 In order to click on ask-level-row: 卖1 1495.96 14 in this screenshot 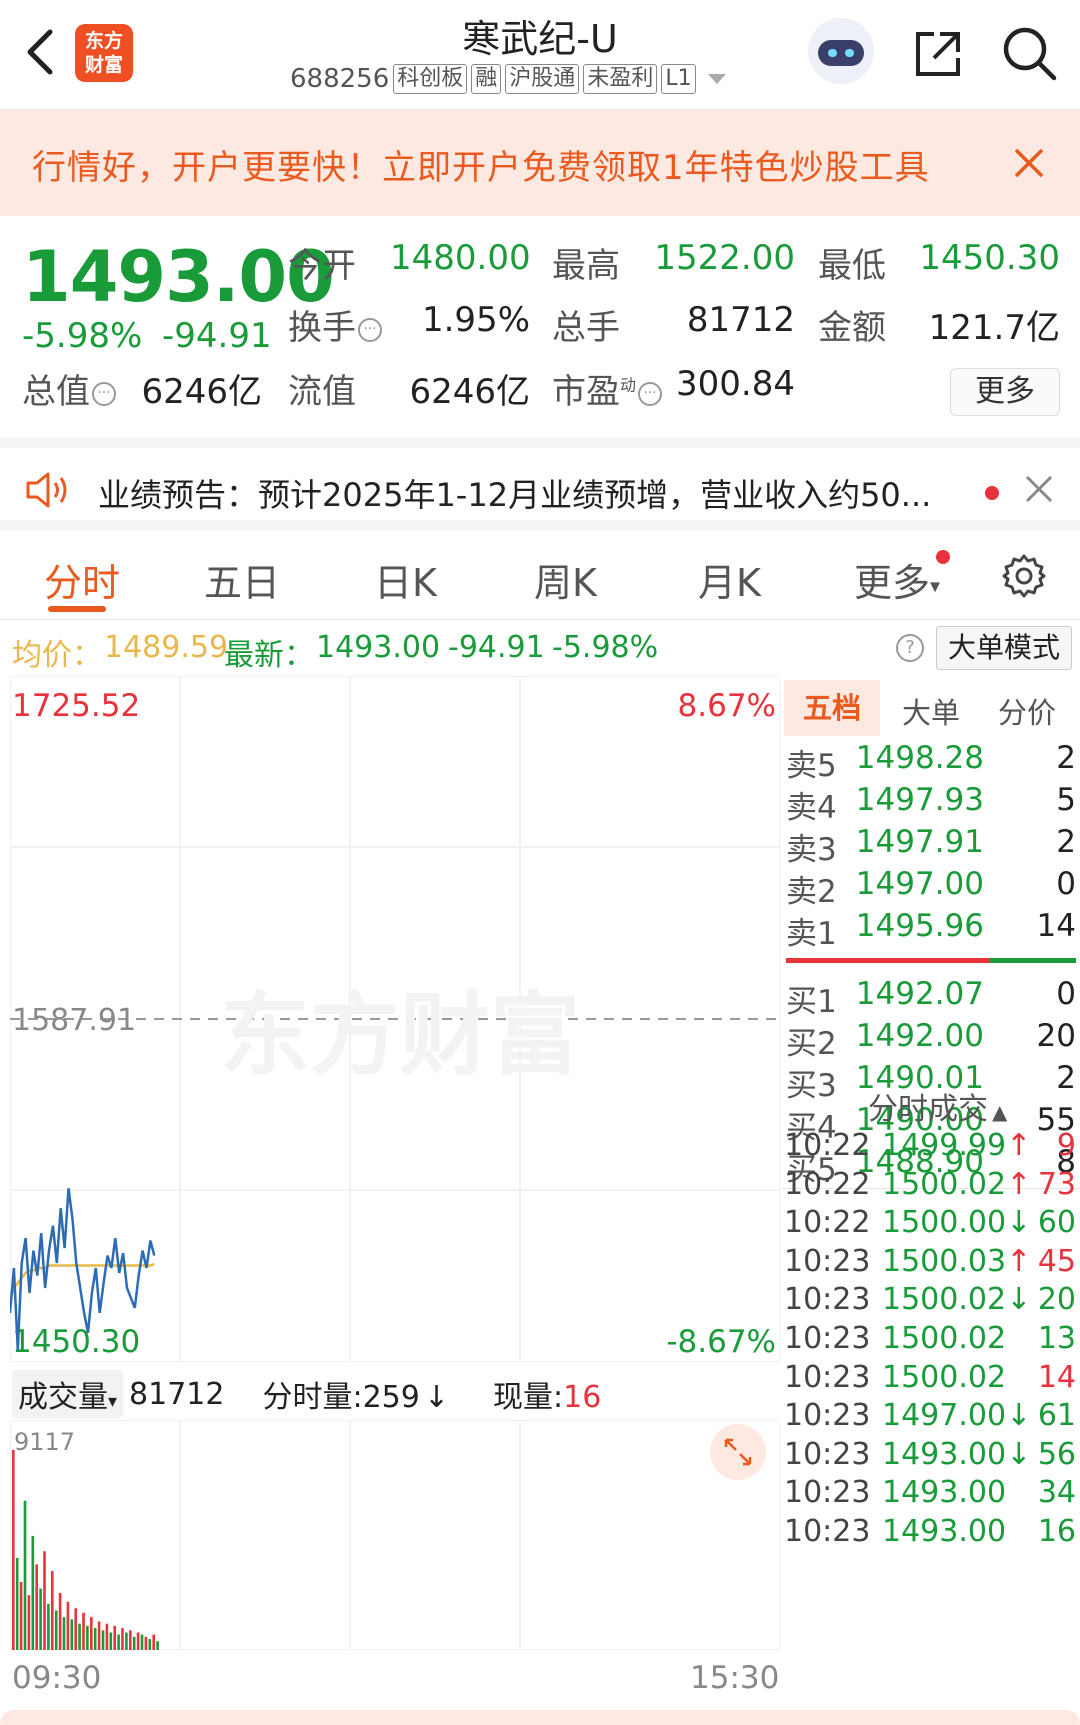, I will do `click(931, 930)`.